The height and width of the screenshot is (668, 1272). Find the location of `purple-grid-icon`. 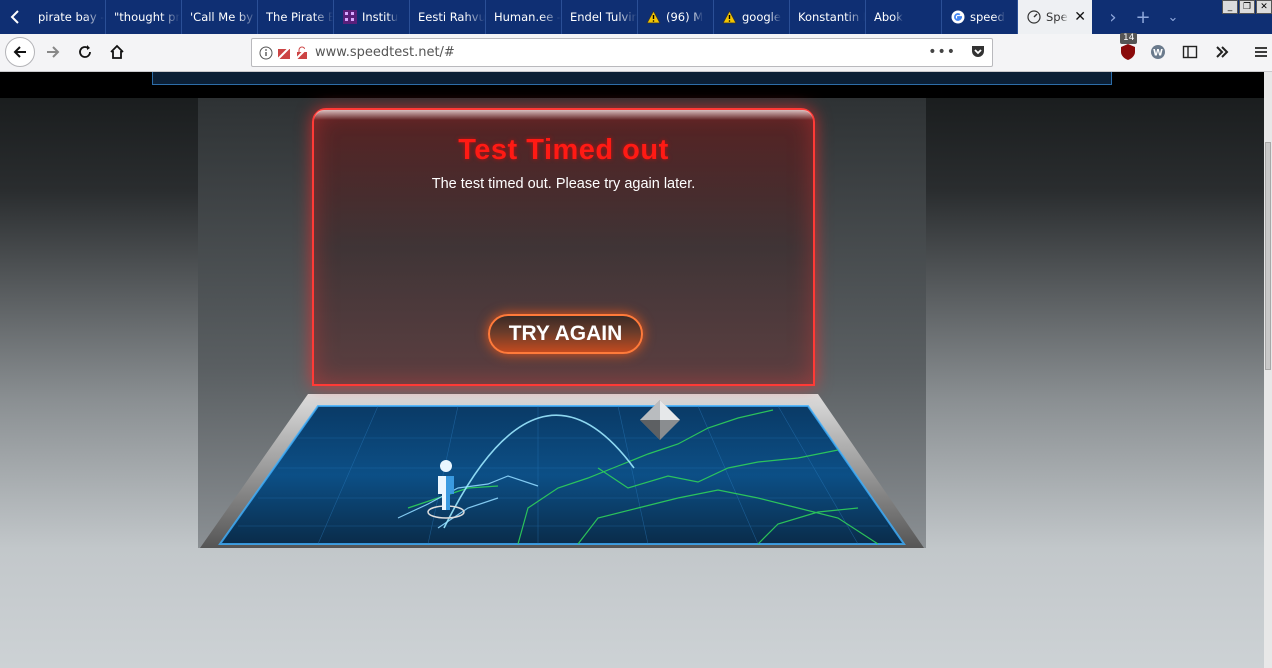

purple-grid-icon is located at coordinates (349, 17).